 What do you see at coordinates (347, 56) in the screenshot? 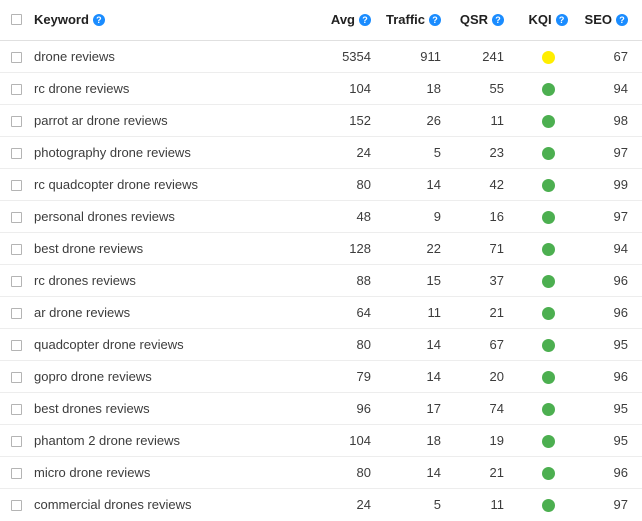
I see `cell-avg: 5354` at bounding box center [347, 56].